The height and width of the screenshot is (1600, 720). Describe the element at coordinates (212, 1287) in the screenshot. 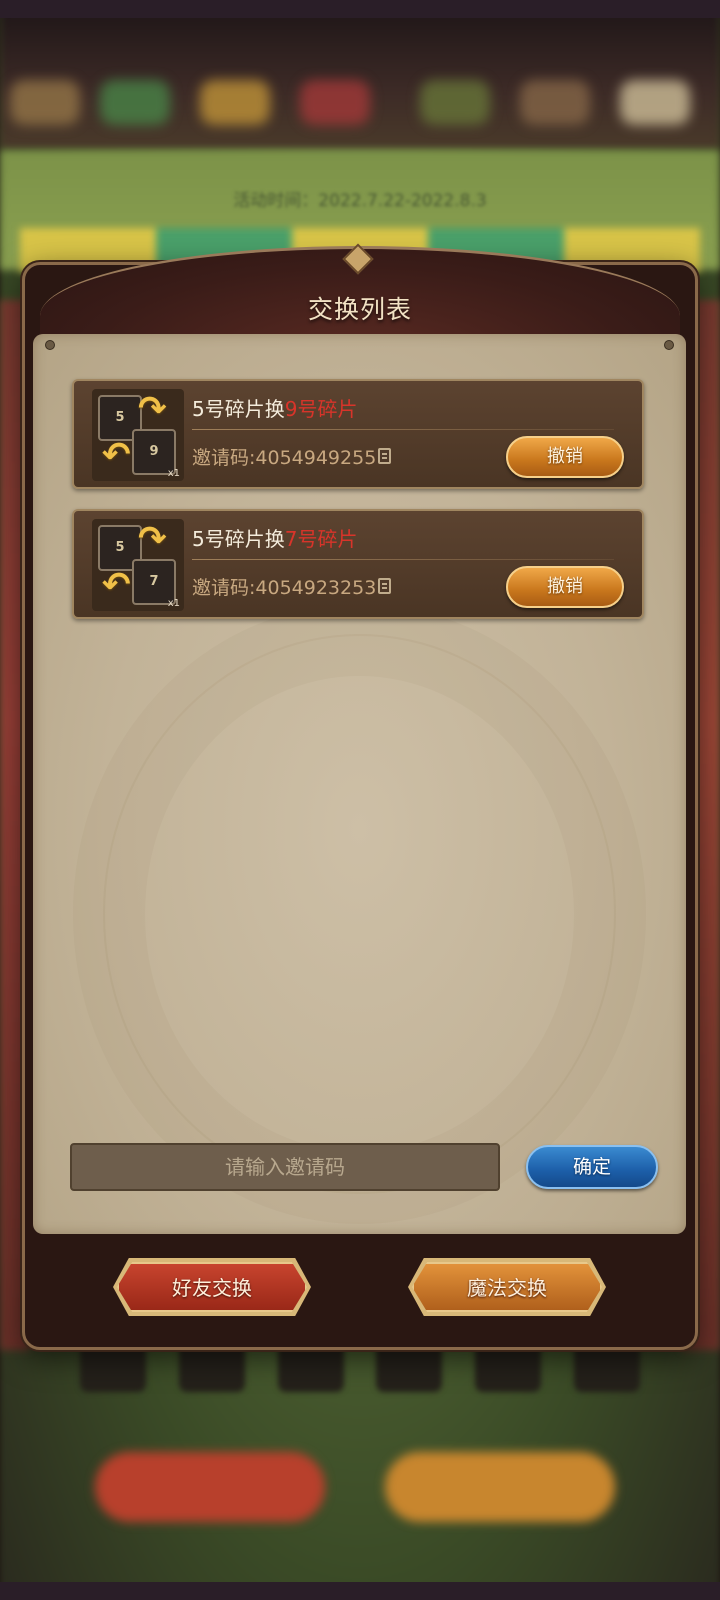

I see `tab-friend-exchange: 好友交换` at that location.